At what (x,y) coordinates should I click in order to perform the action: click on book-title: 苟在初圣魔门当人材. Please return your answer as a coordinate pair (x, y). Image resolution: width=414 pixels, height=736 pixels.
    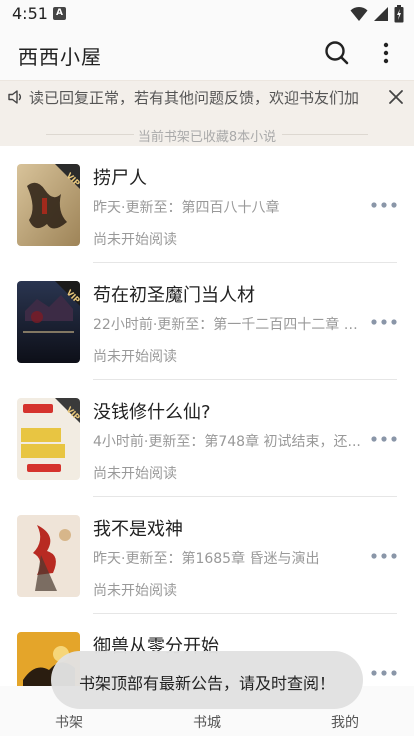
    Looking at the image, I should click on (174, 294).